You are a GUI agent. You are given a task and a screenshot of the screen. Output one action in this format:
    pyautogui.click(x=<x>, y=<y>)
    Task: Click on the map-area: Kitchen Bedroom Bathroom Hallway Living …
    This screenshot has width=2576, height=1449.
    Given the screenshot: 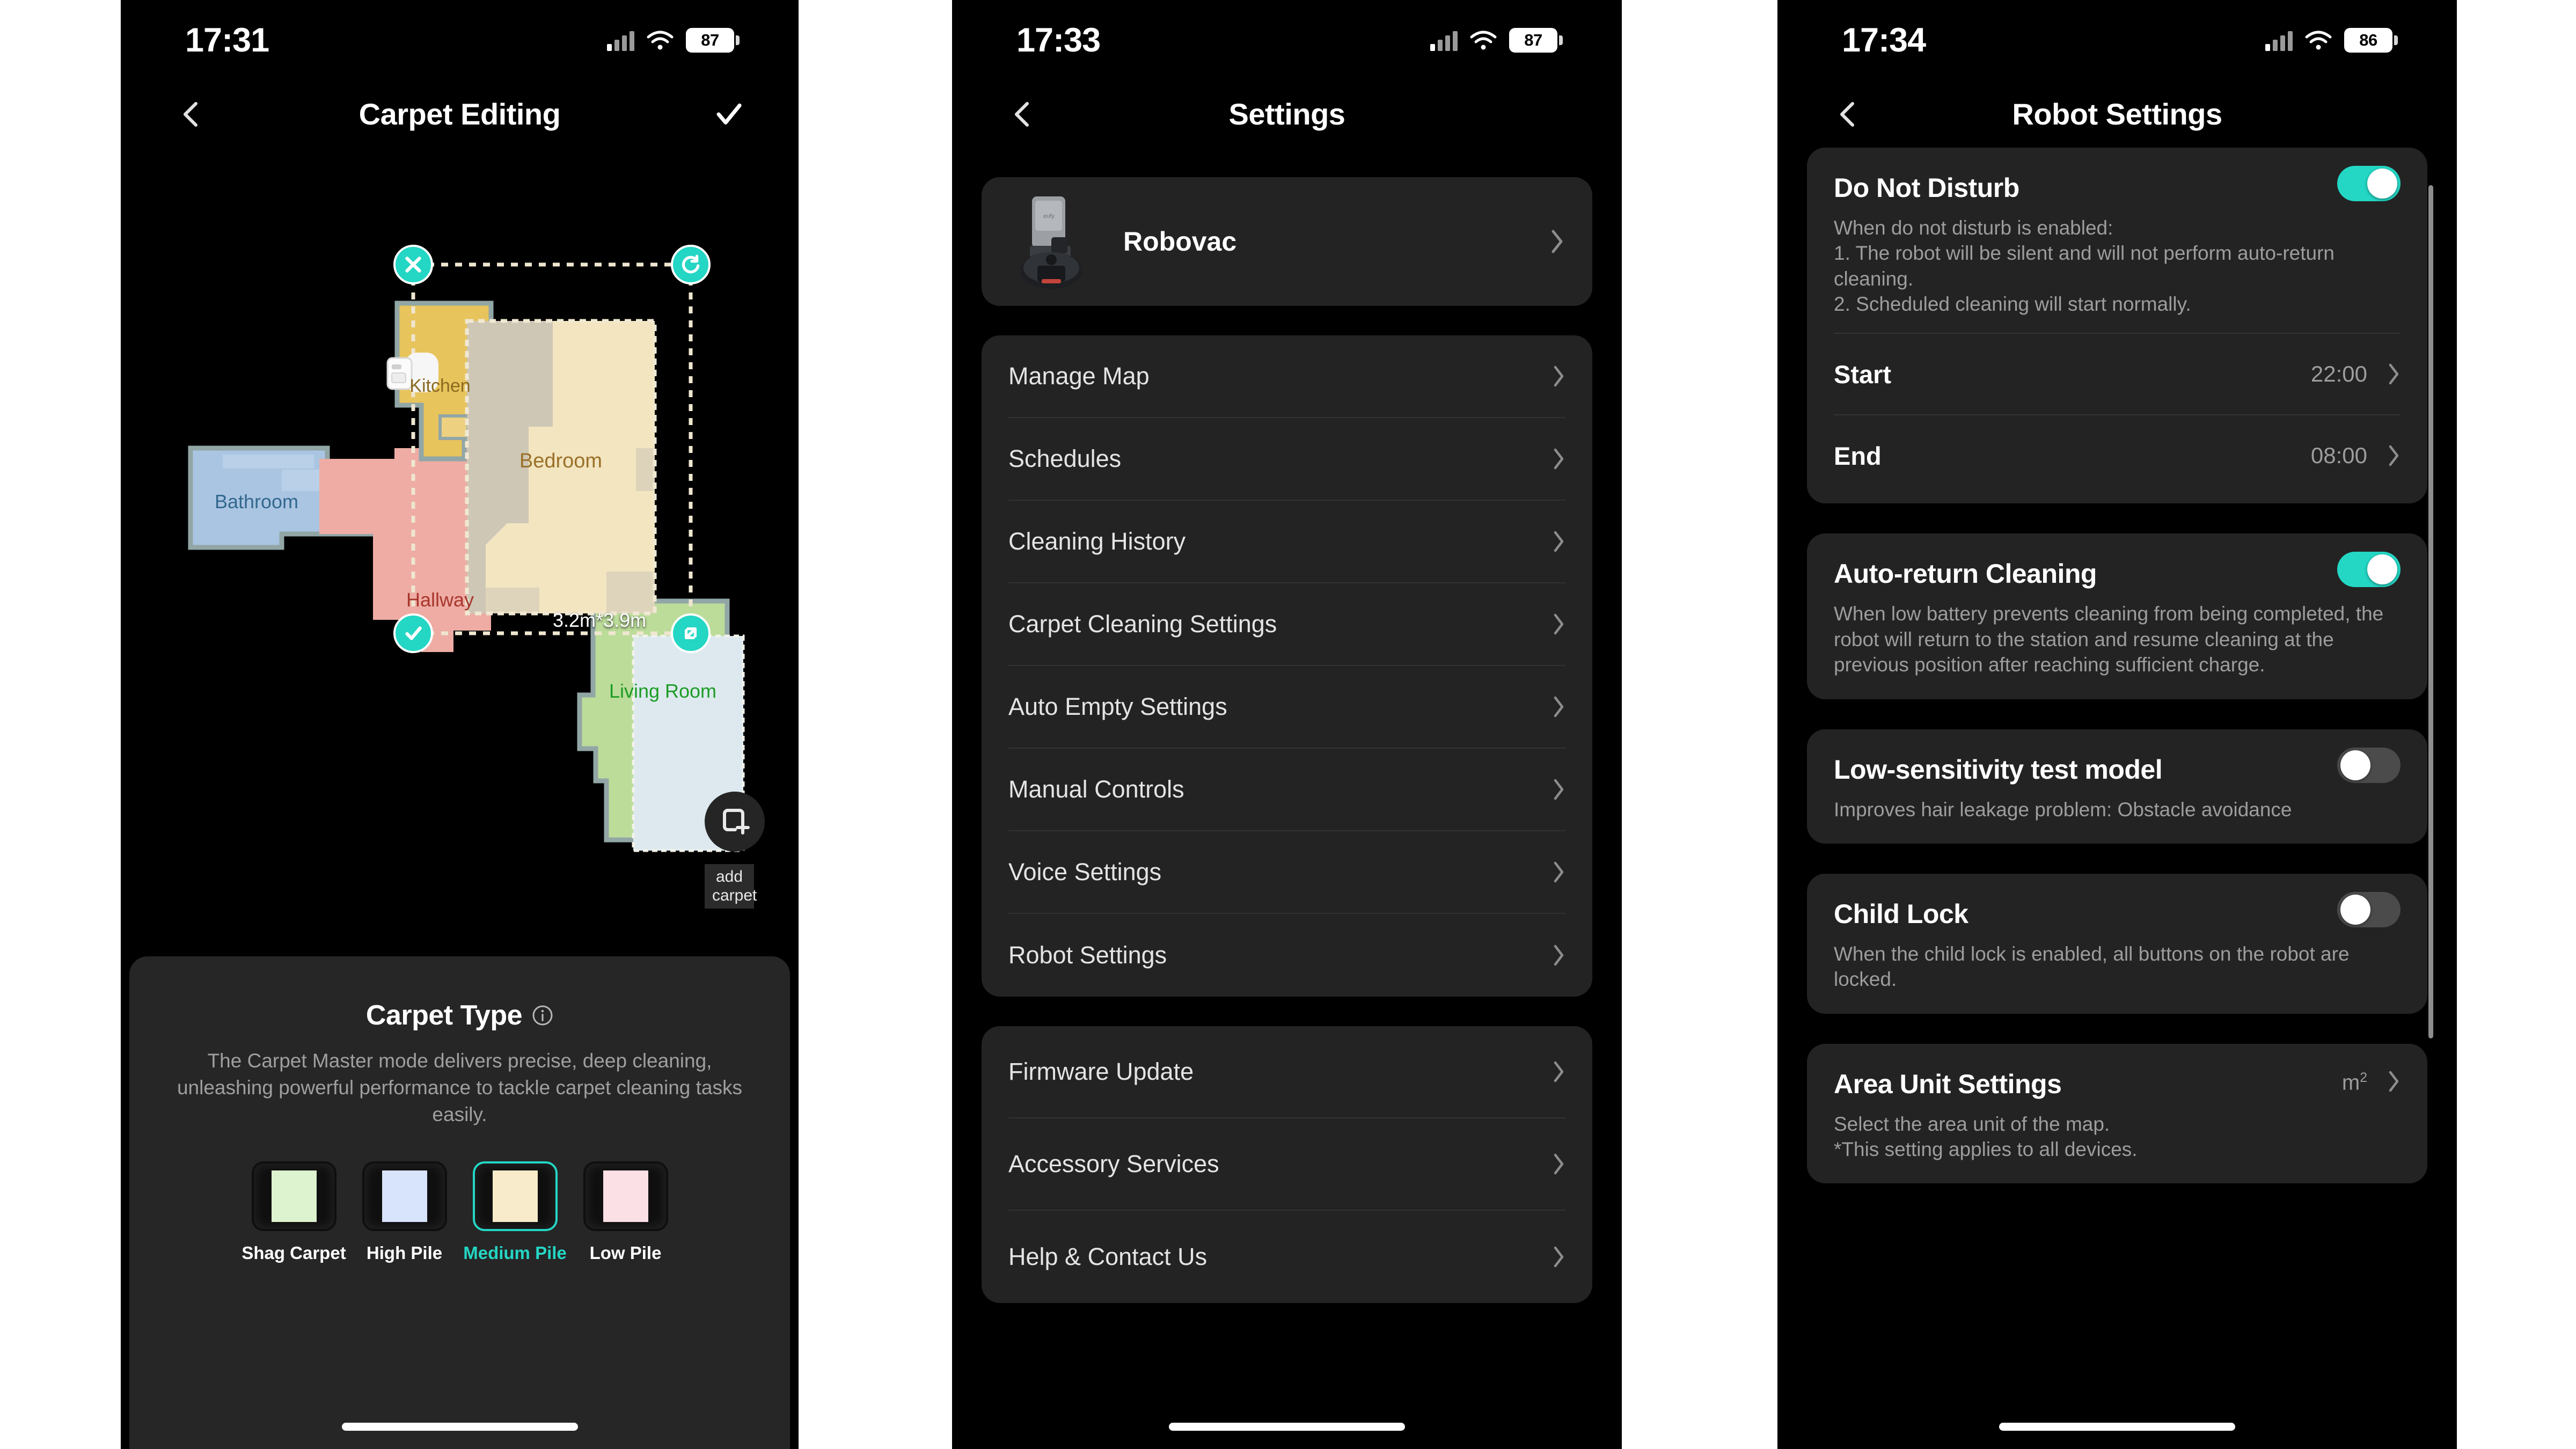 What is the action you would take?
    pyautogui.click(x=460, y=551)
    